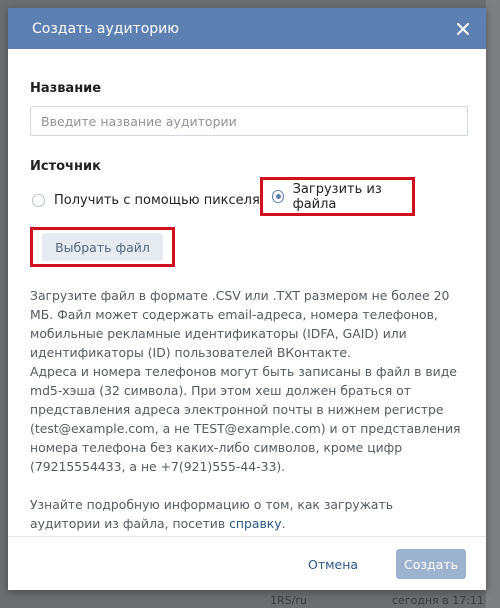  What do you see at coordinates (493, 304) in the screenshot?
I see `backdrop` at bounding box center [493, 304].